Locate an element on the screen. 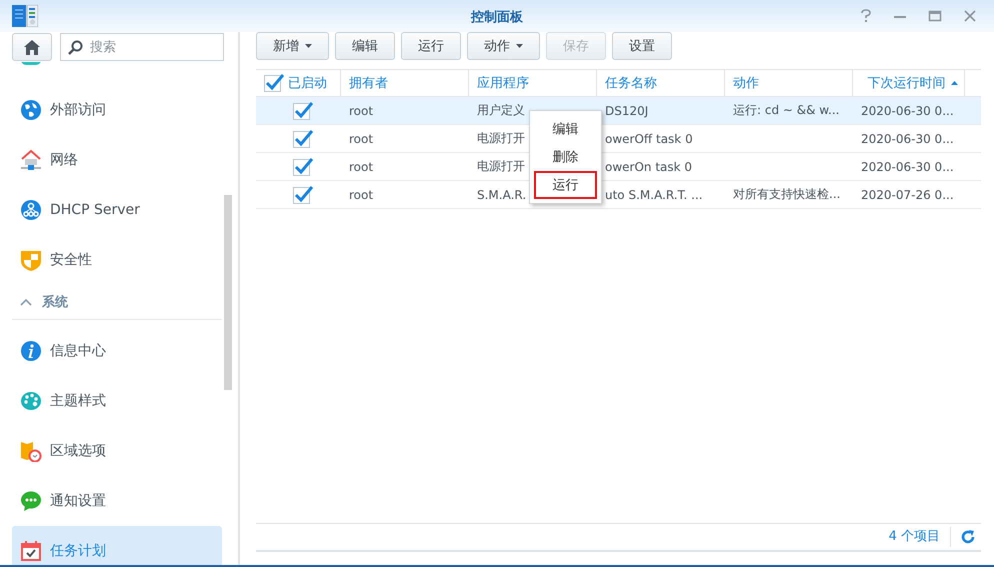 This screenshot has width=994, height=567. sidebar-item: 外部访问 is located at coordinates (117, 110).